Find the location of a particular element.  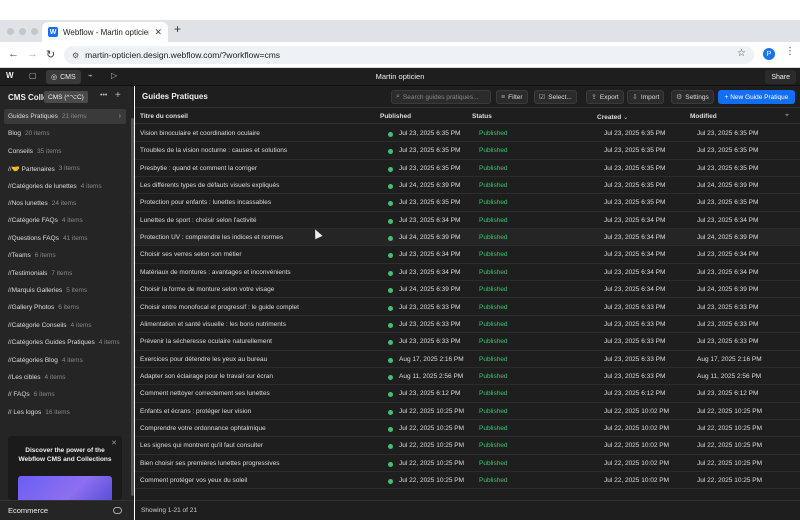

close-tab-icon: ✕ is located at coordinates (158, 32).